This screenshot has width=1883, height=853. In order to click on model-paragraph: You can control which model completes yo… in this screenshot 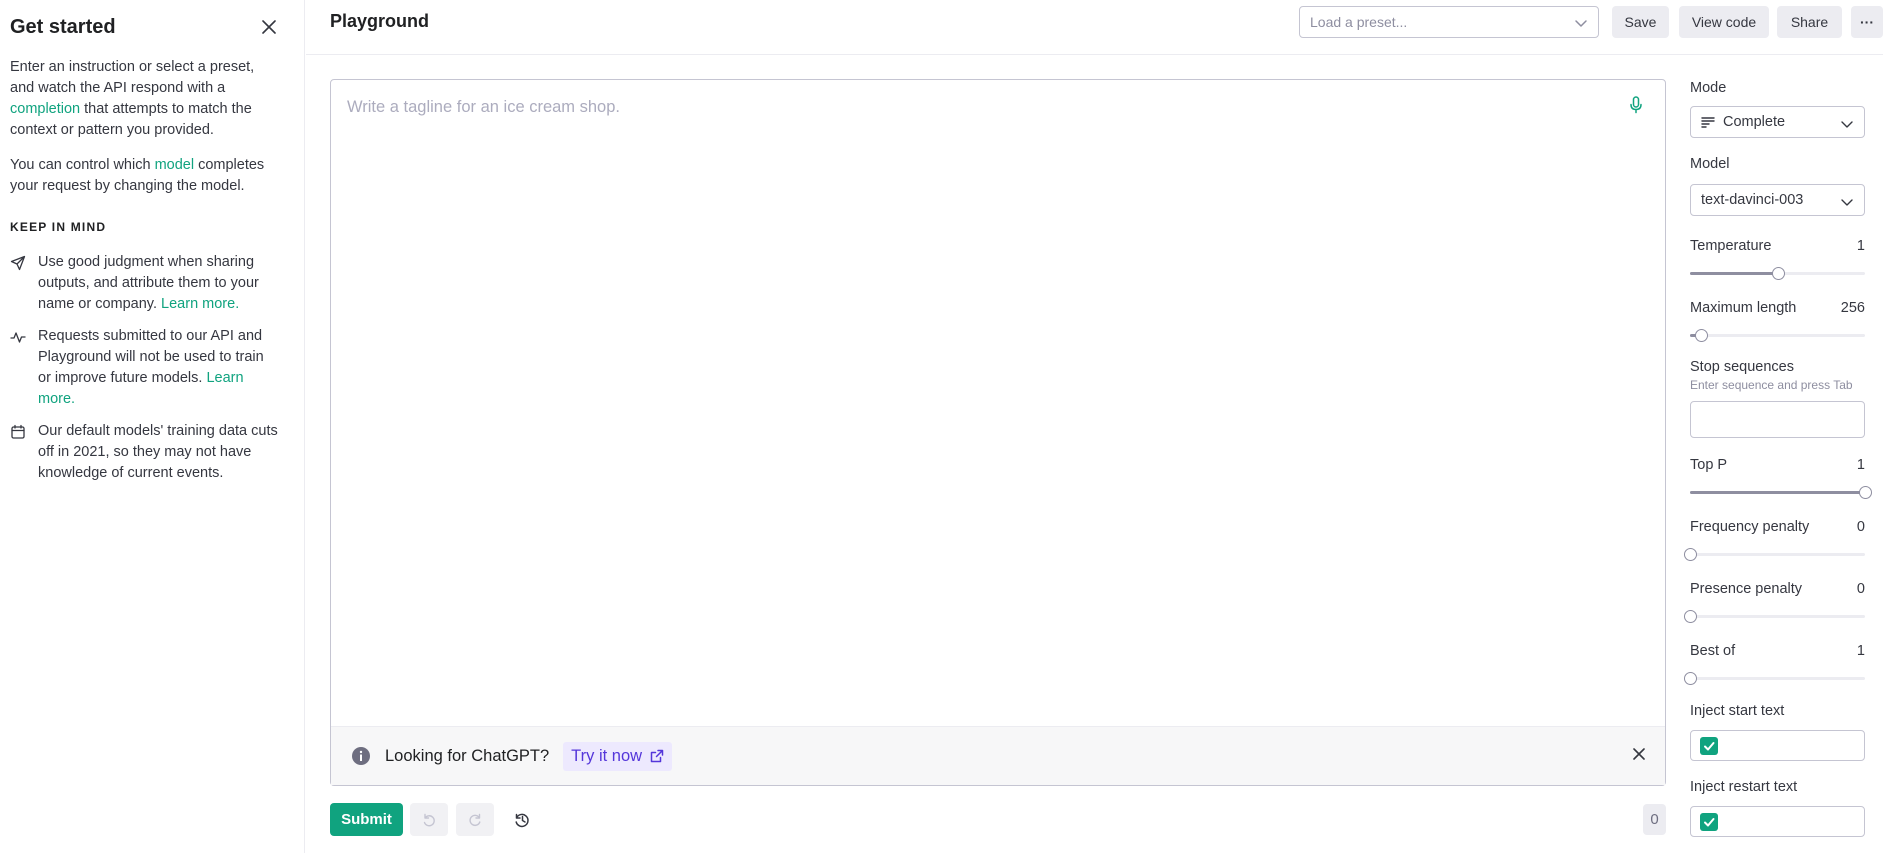, I will do `click(145, 176)`.